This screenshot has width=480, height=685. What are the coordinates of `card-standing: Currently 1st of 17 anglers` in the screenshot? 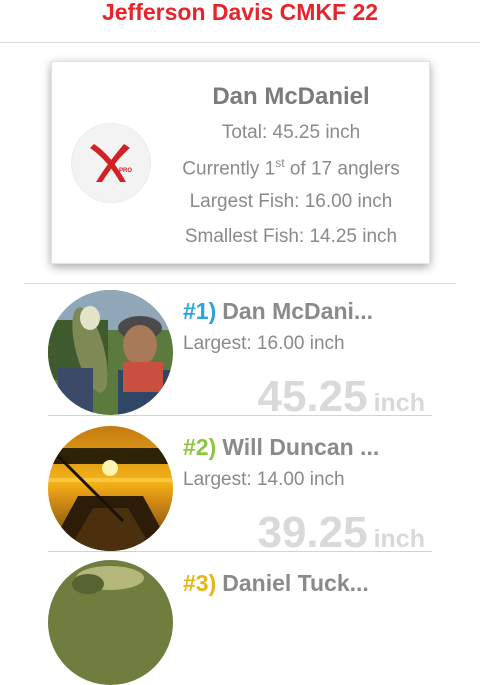 It's located at (291, 168).